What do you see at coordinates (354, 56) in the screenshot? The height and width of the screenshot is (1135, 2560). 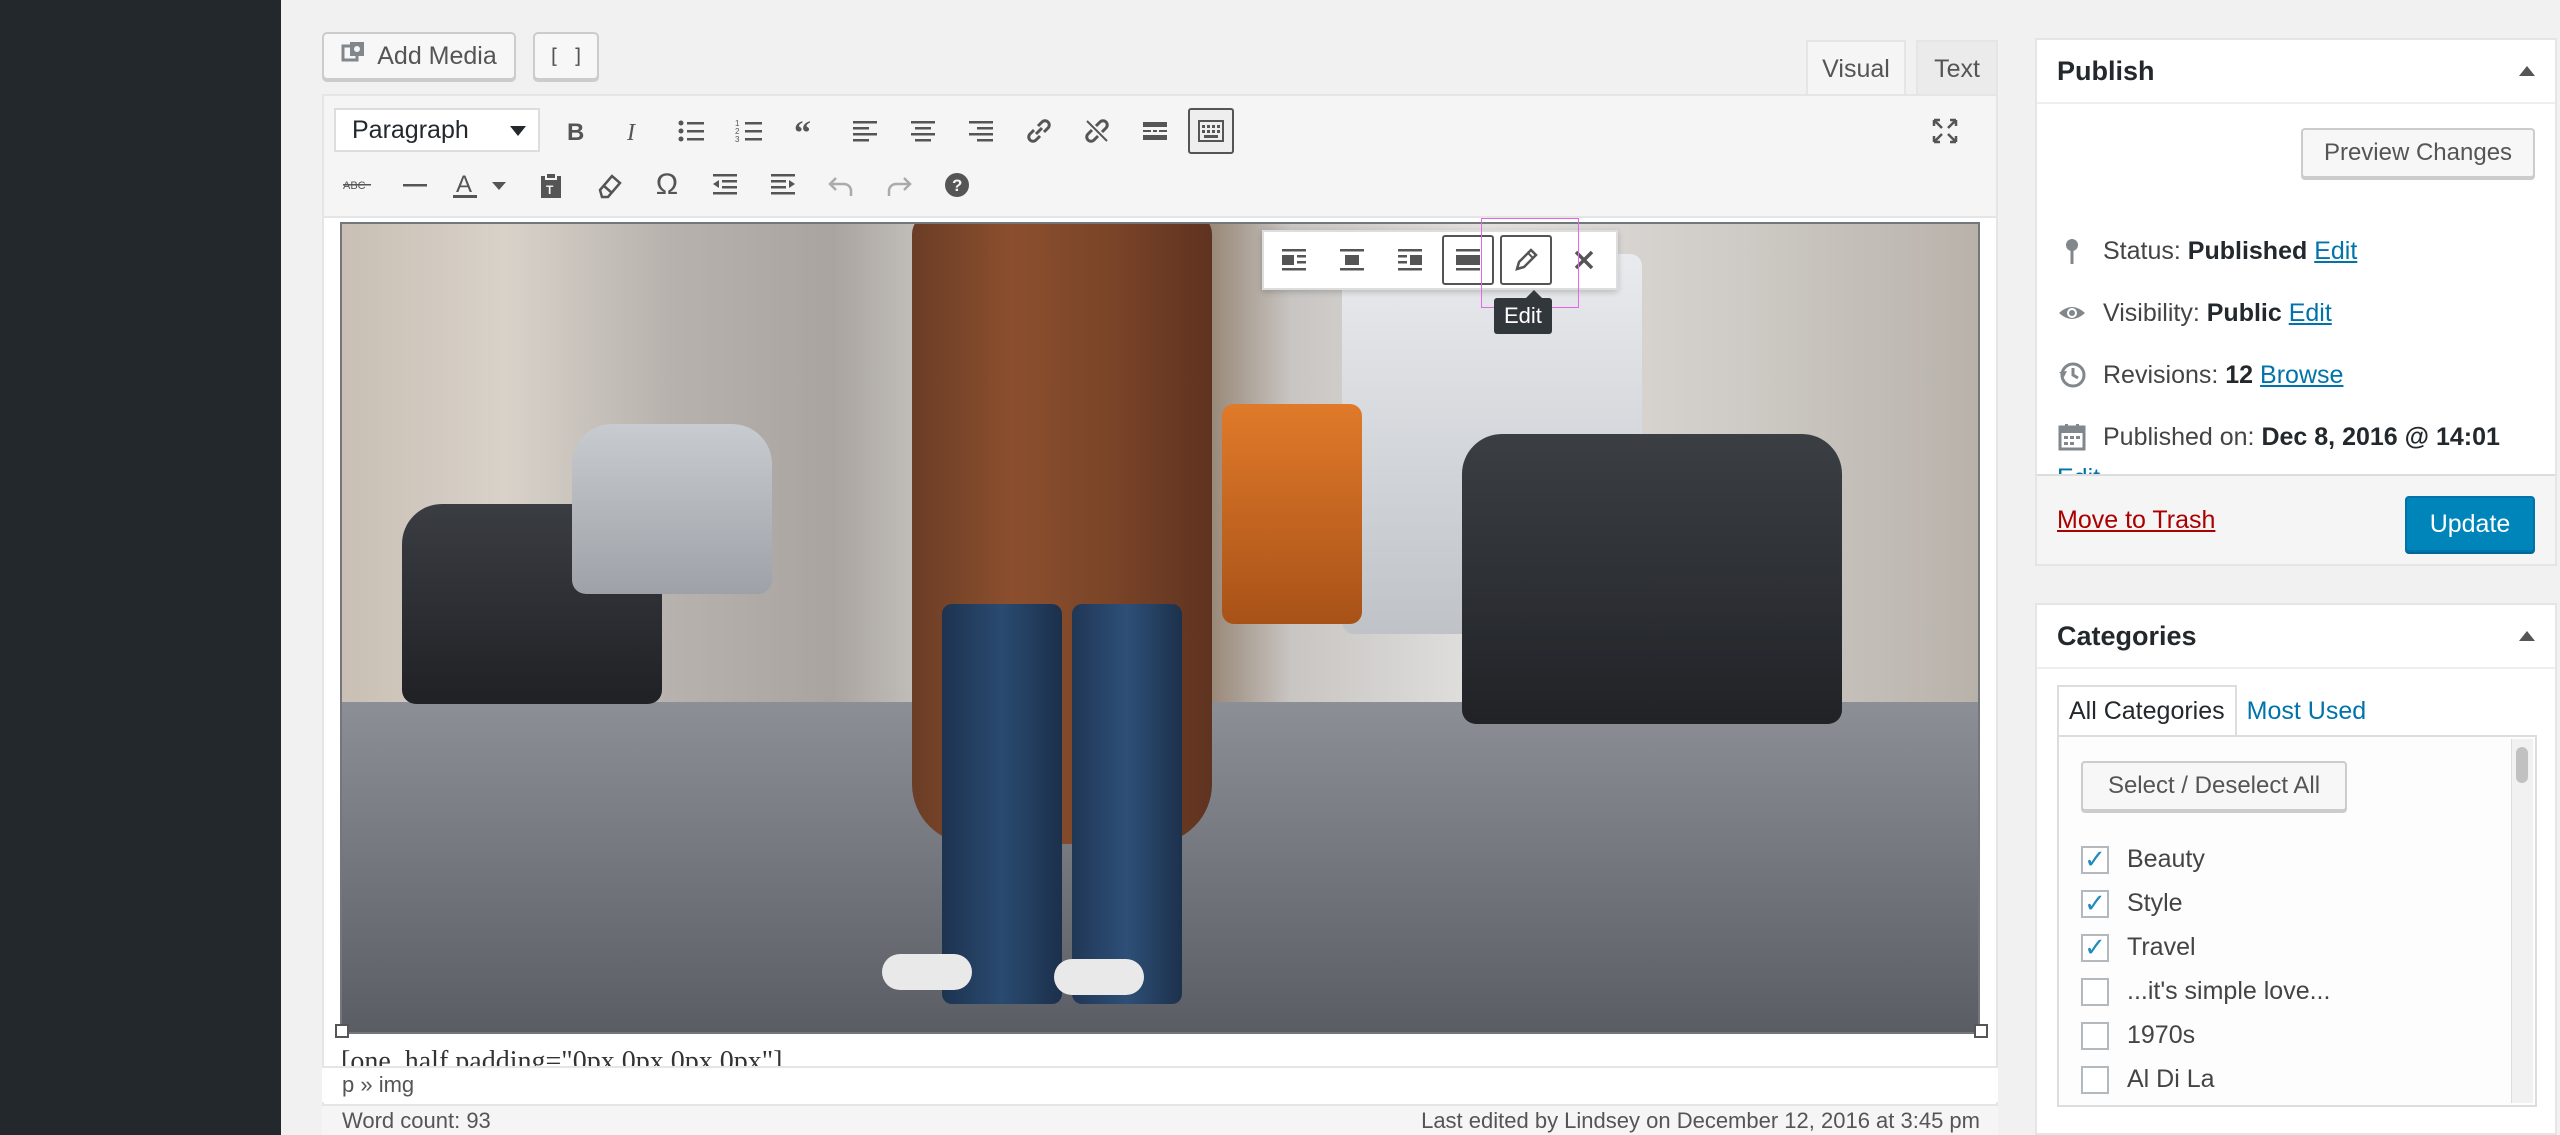 I see `media-icon` at bounding box center [354, 56].